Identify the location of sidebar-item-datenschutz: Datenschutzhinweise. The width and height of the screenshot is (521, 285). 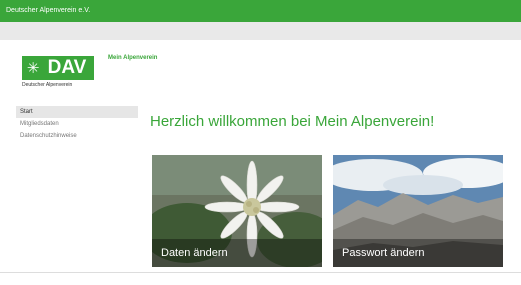
(77, 136).